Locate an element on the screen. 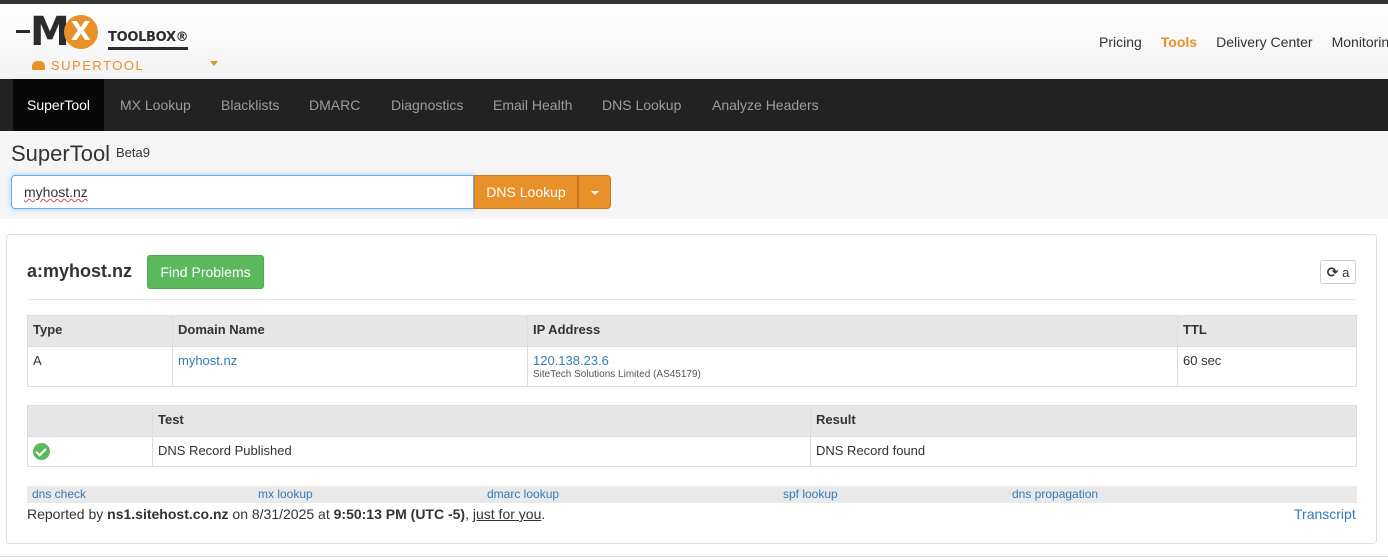 The height and width of the screenshot is (560, 1388). test-name: DNS Record Published is located at coordinates (481, 451).